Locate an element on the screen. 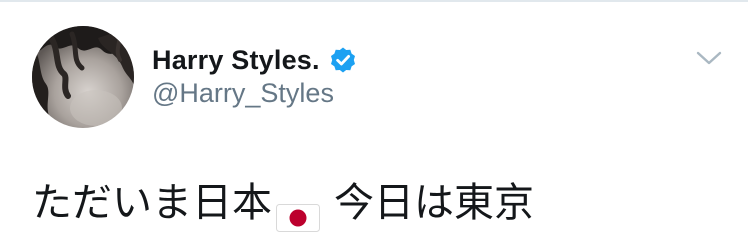  handle: @Harry_Styles is located at coordinates (243, 93).